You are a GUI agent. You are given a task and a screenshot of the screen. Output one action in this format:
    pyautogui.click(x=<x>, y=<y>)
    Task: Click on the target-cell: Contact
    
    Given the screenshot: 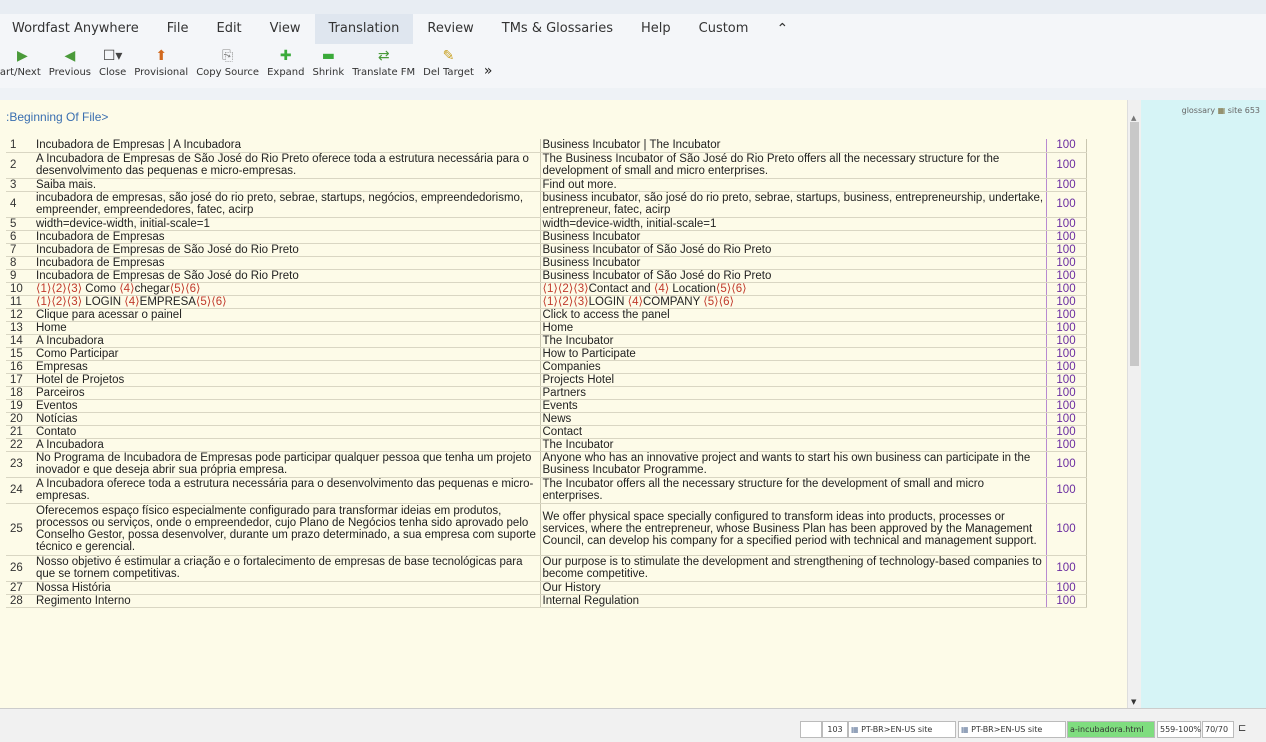 What is the action you would take?
    pyautogui.click(x=793, y=432)
    